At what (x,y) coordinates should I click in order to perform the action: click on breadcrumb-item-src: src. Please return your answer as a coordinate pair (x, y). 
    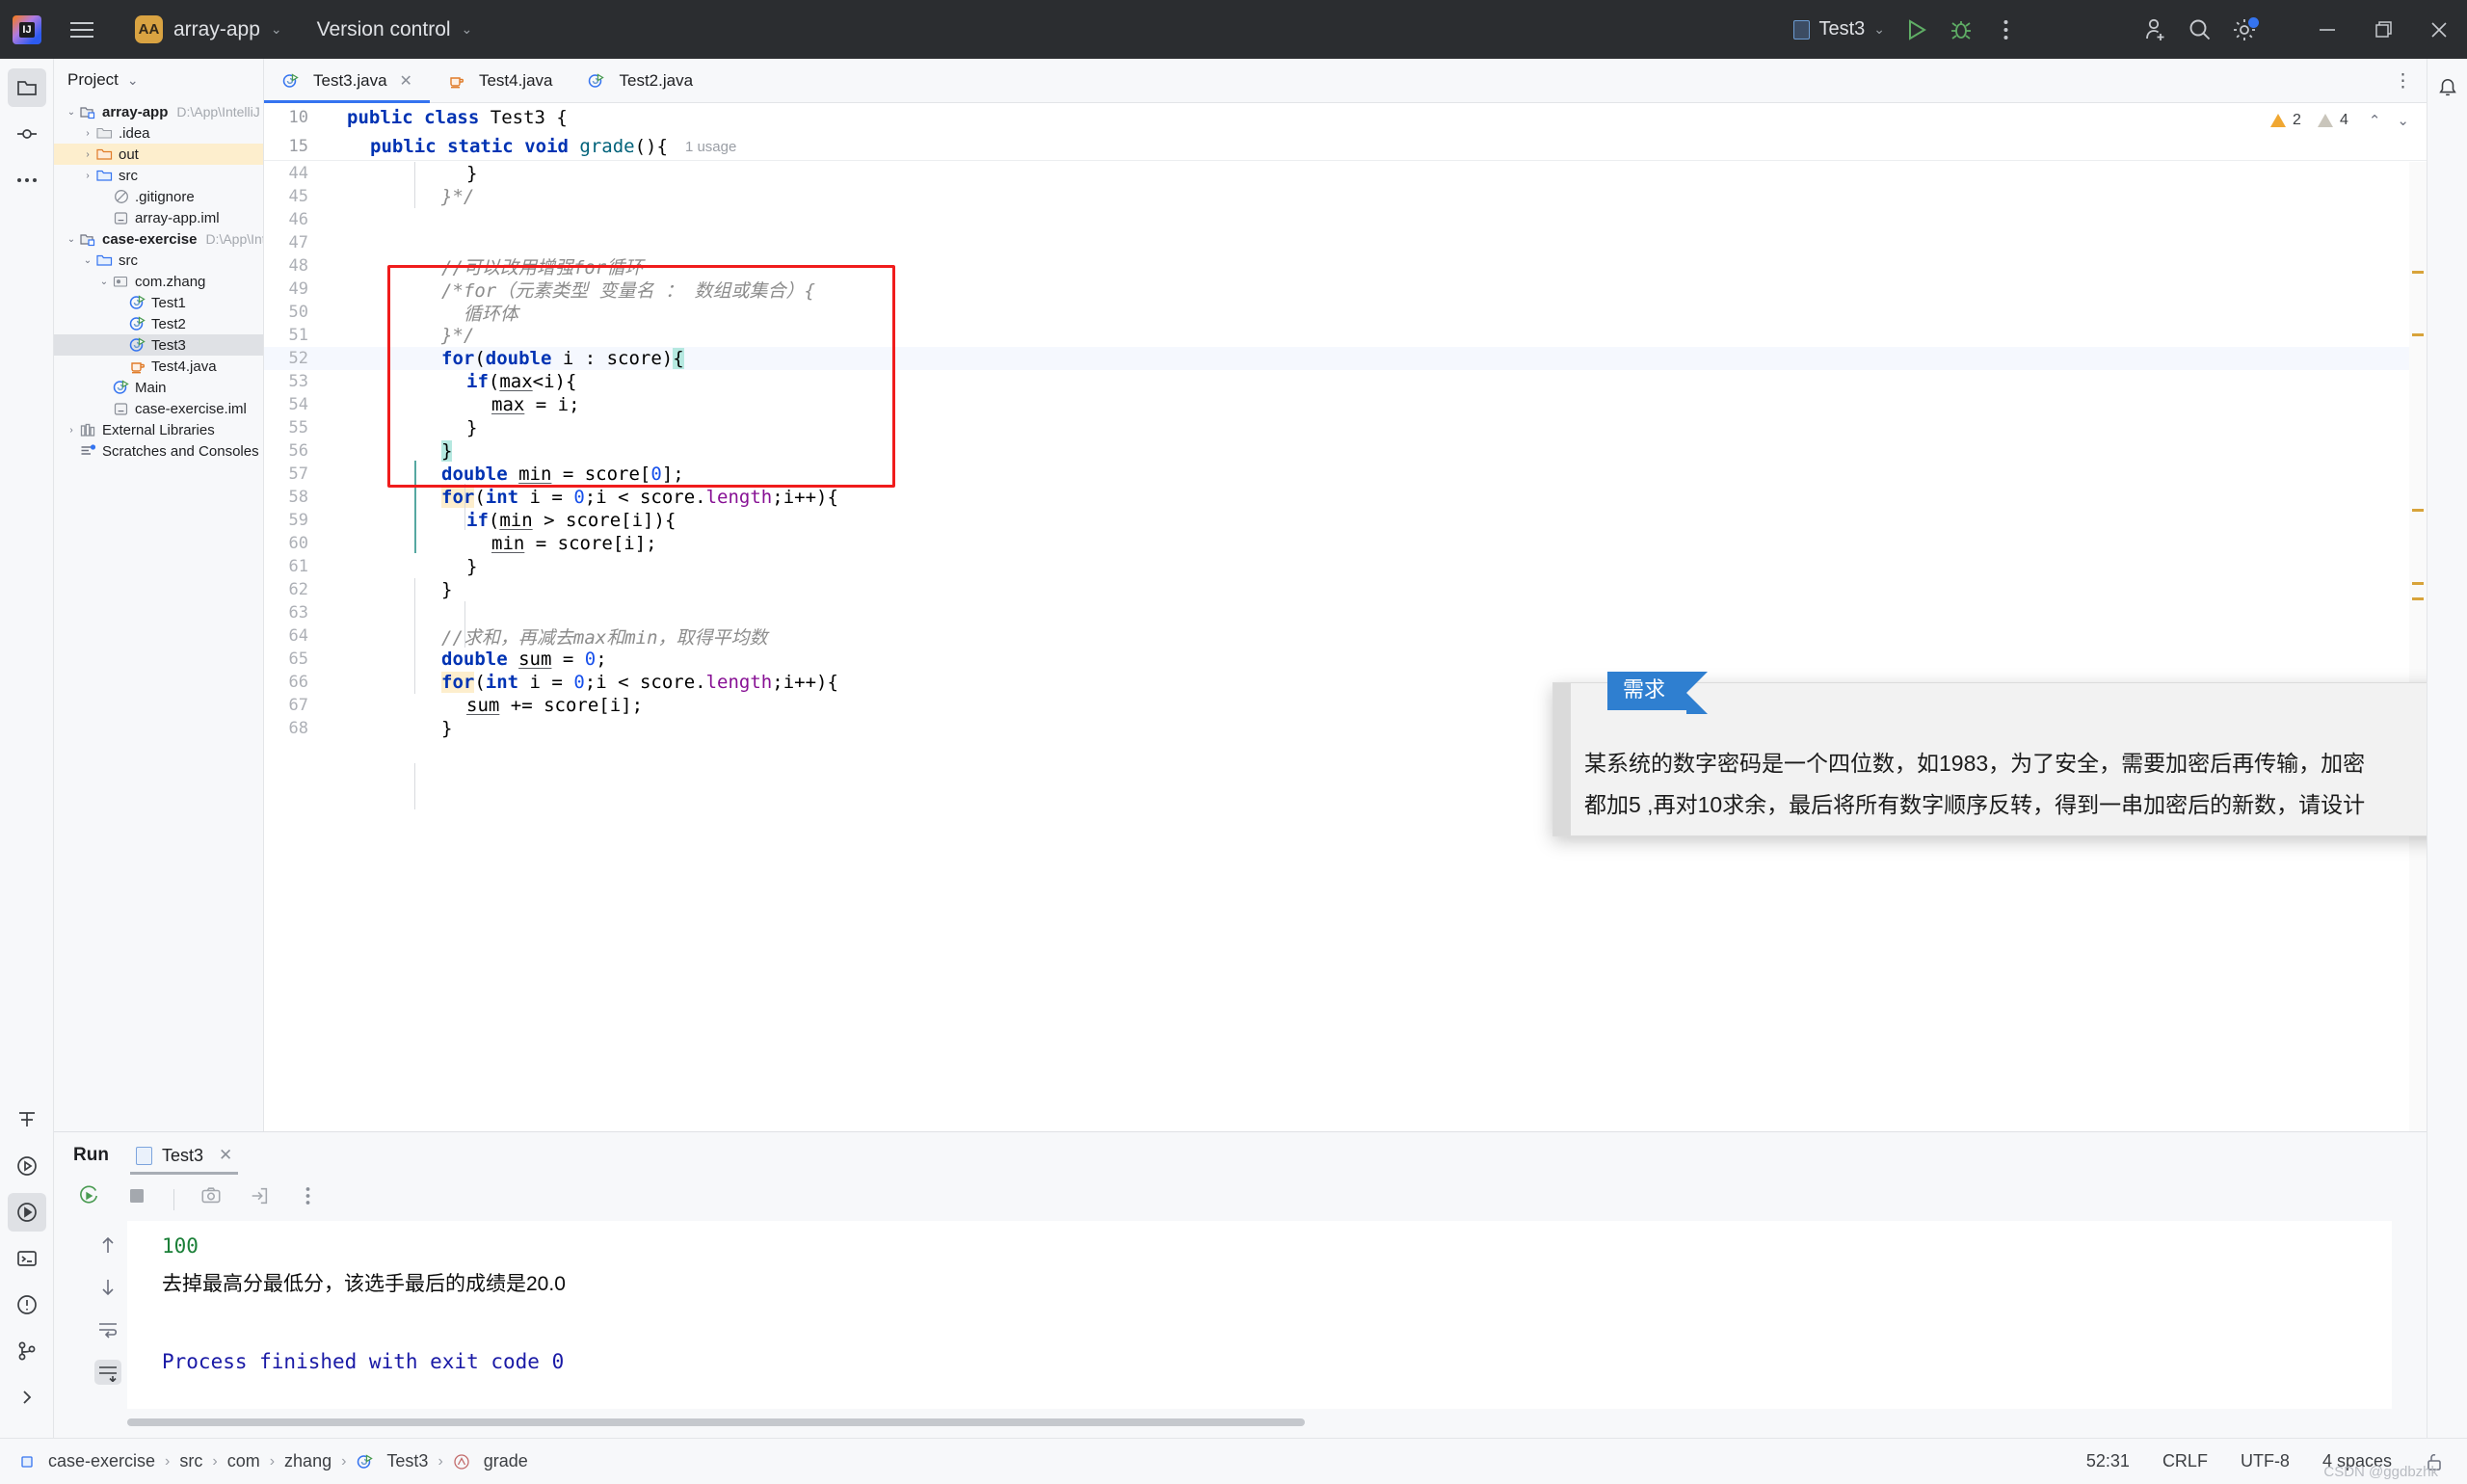
    Looking at the image, I should click on (190, 1461).